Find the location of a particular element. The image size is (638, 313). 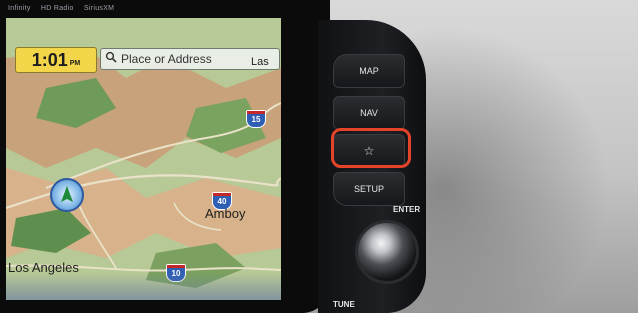

map-button: MAP is located at coordinates (369, 71).